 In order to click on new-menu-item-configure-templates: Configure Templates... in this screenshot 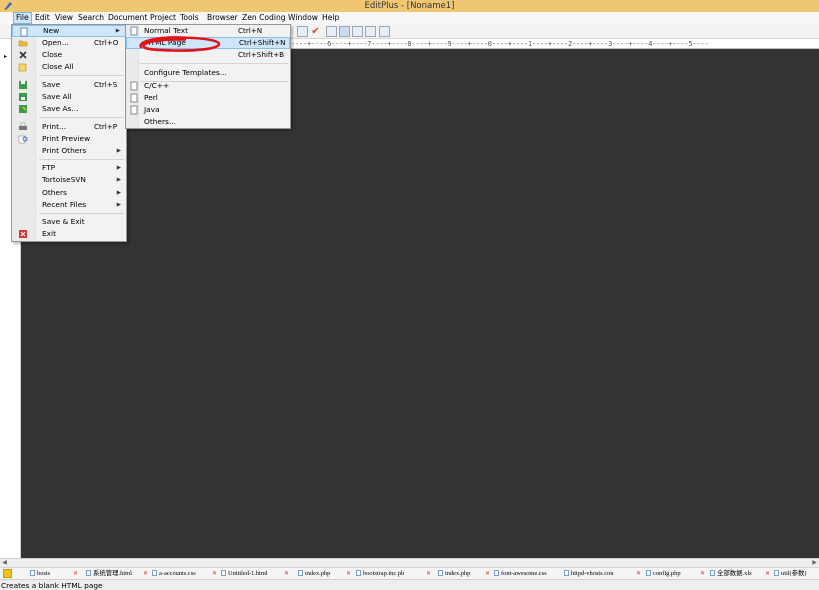, I will do `click(208, 73)`.